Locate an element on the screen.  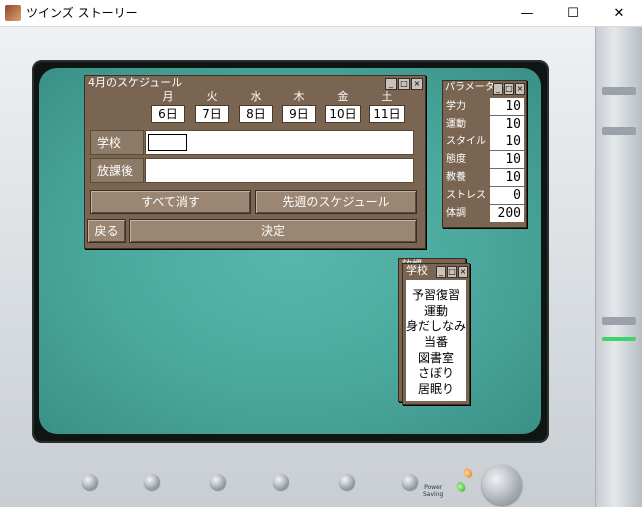
param-row: スタイル 10 is located at coordinates (485, 141).